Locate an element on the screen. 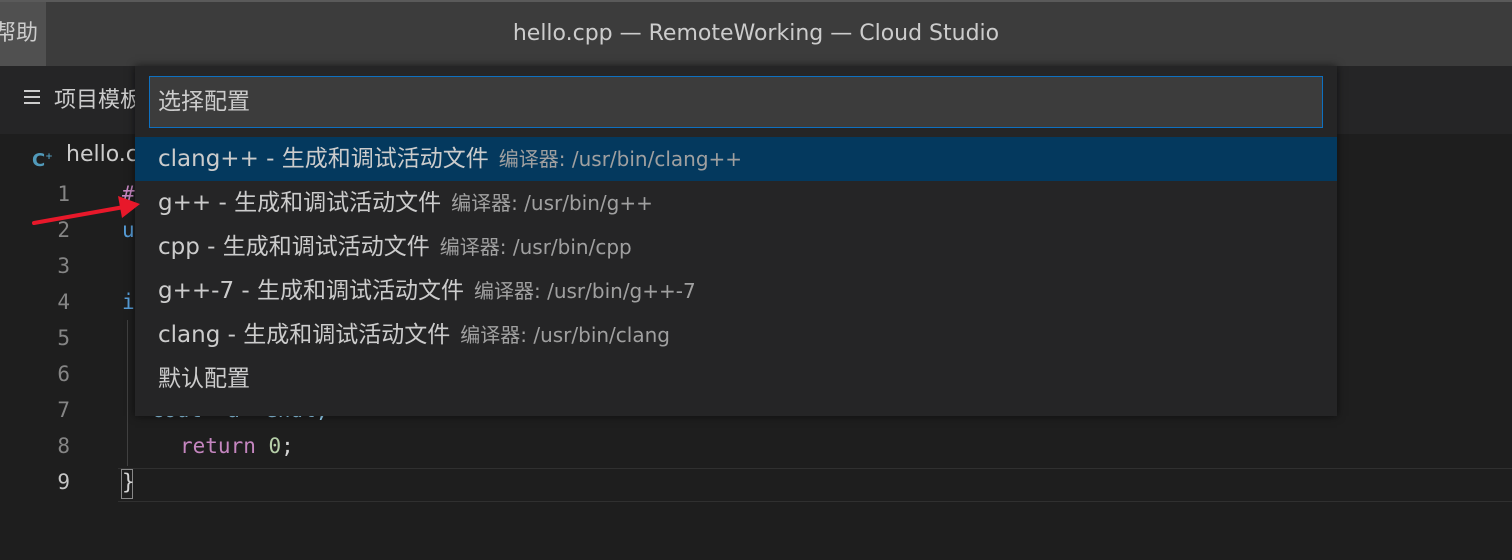  code-line: return 0; is located at coordinates (237, 446).